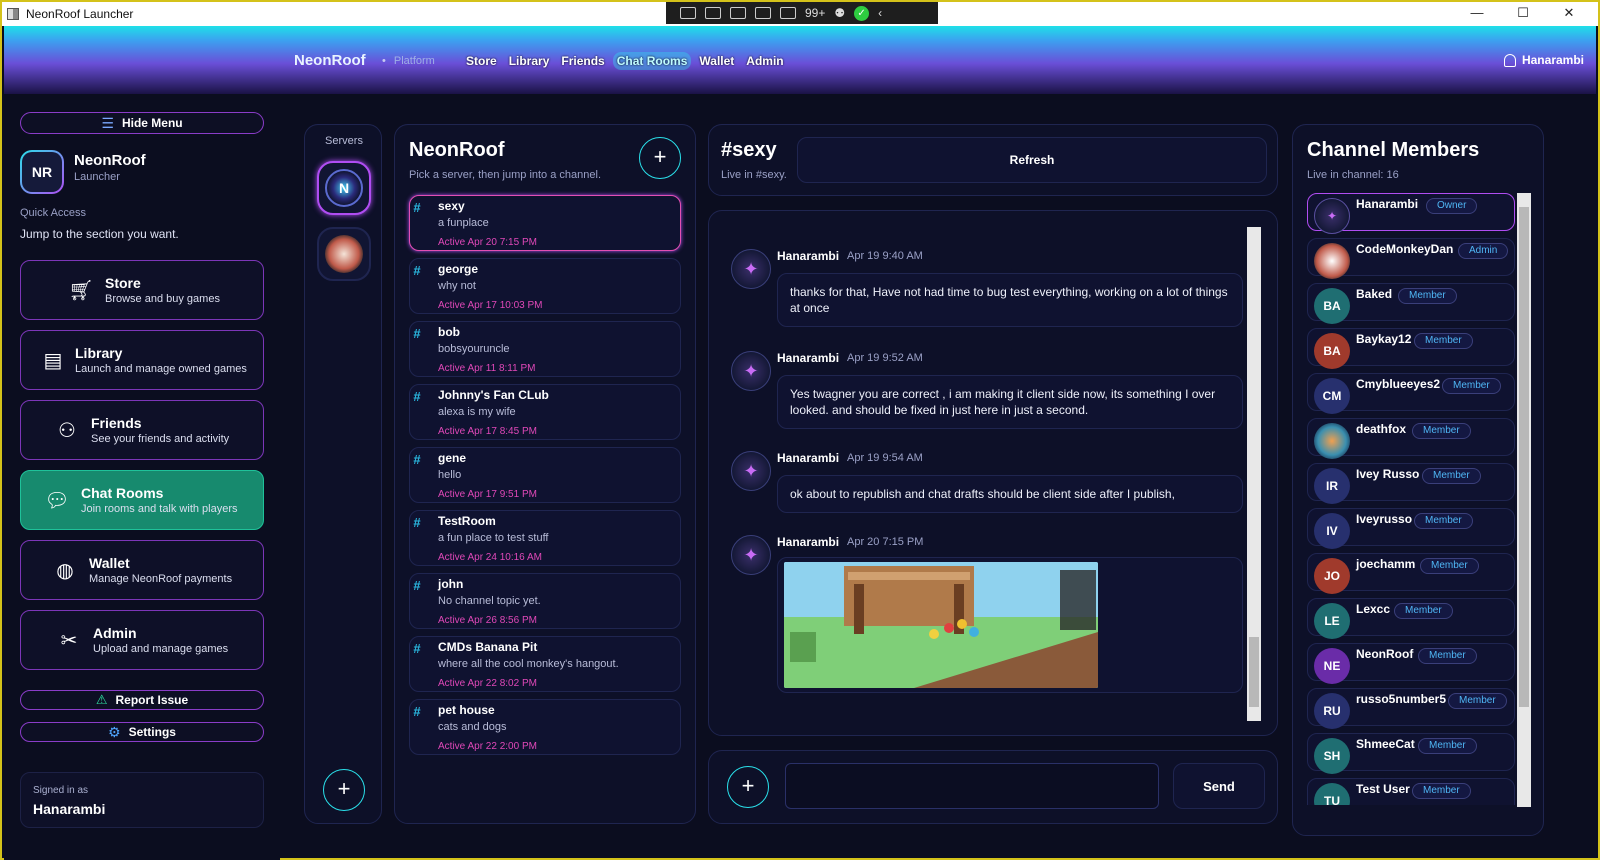 The height and width of the screenshot is (860, 1600). What do you see at coordinates (764, 61) in the screenshot?
I see `nav-admin: Admin` at bounding box center [764, 61].